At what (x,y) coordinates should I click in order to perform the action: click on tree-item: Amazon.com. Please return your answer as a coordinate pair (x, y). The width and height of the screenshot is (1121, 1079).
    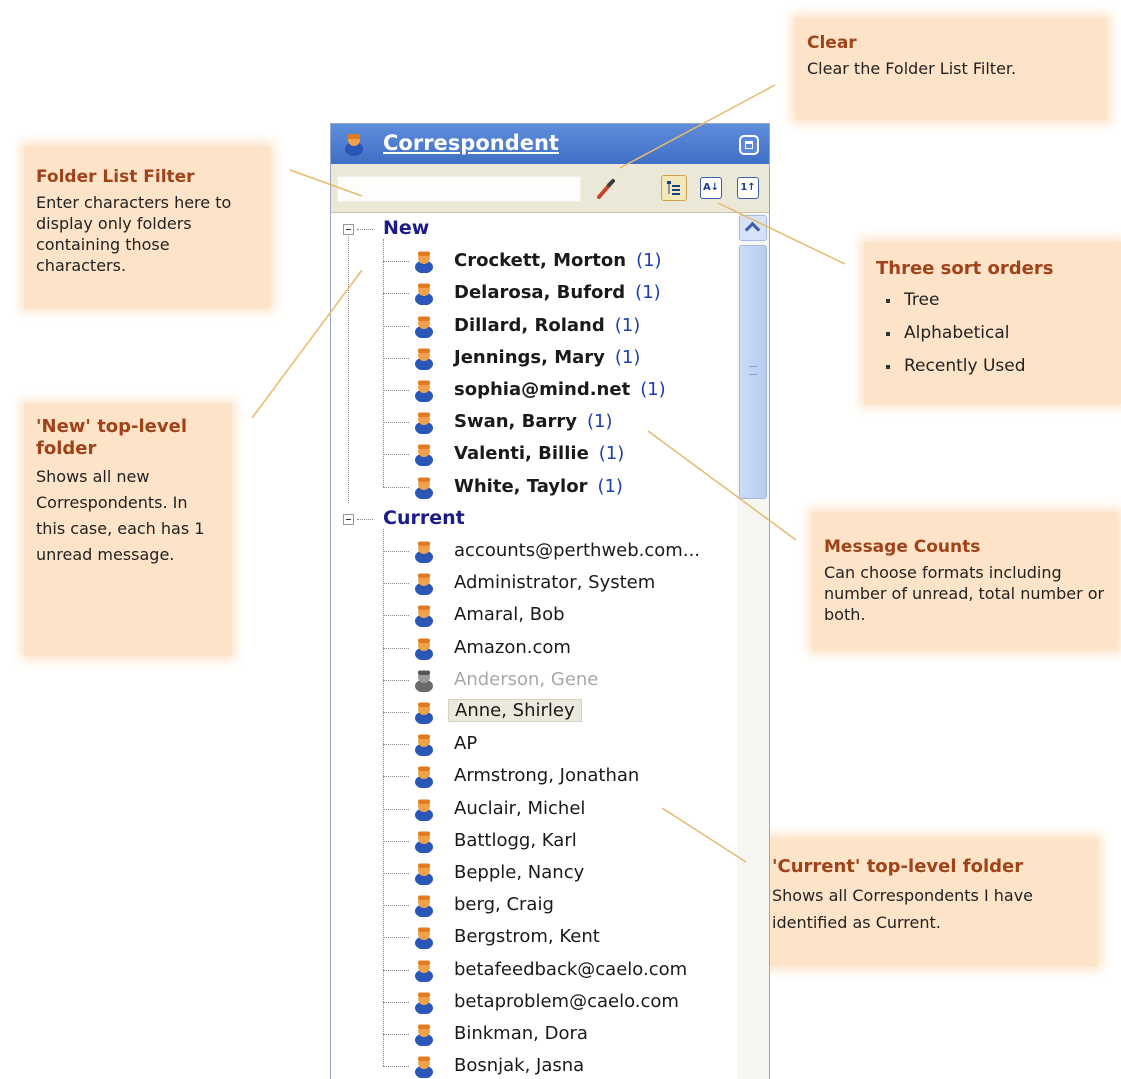
    Looking at the image, I should click on (531, 648).